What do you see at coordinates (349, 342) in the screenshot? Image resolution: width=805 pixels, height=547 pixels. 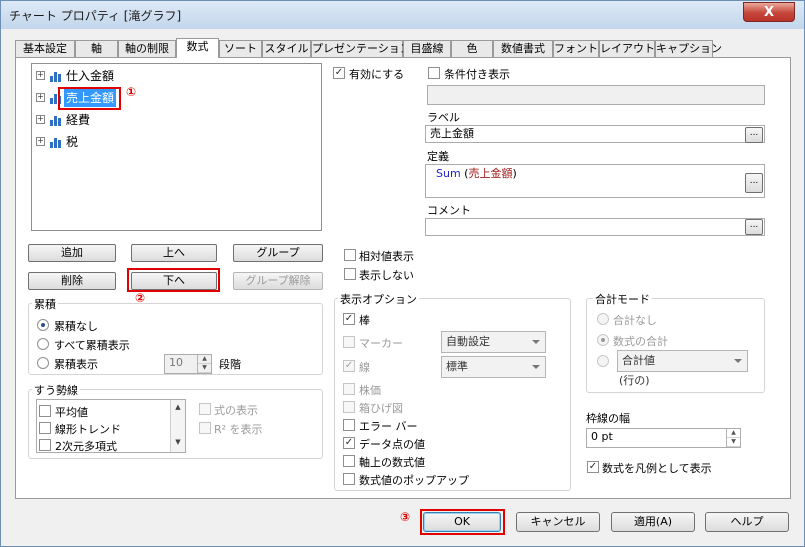 I see `marker-checkbox` at bounding box center [349, 342].